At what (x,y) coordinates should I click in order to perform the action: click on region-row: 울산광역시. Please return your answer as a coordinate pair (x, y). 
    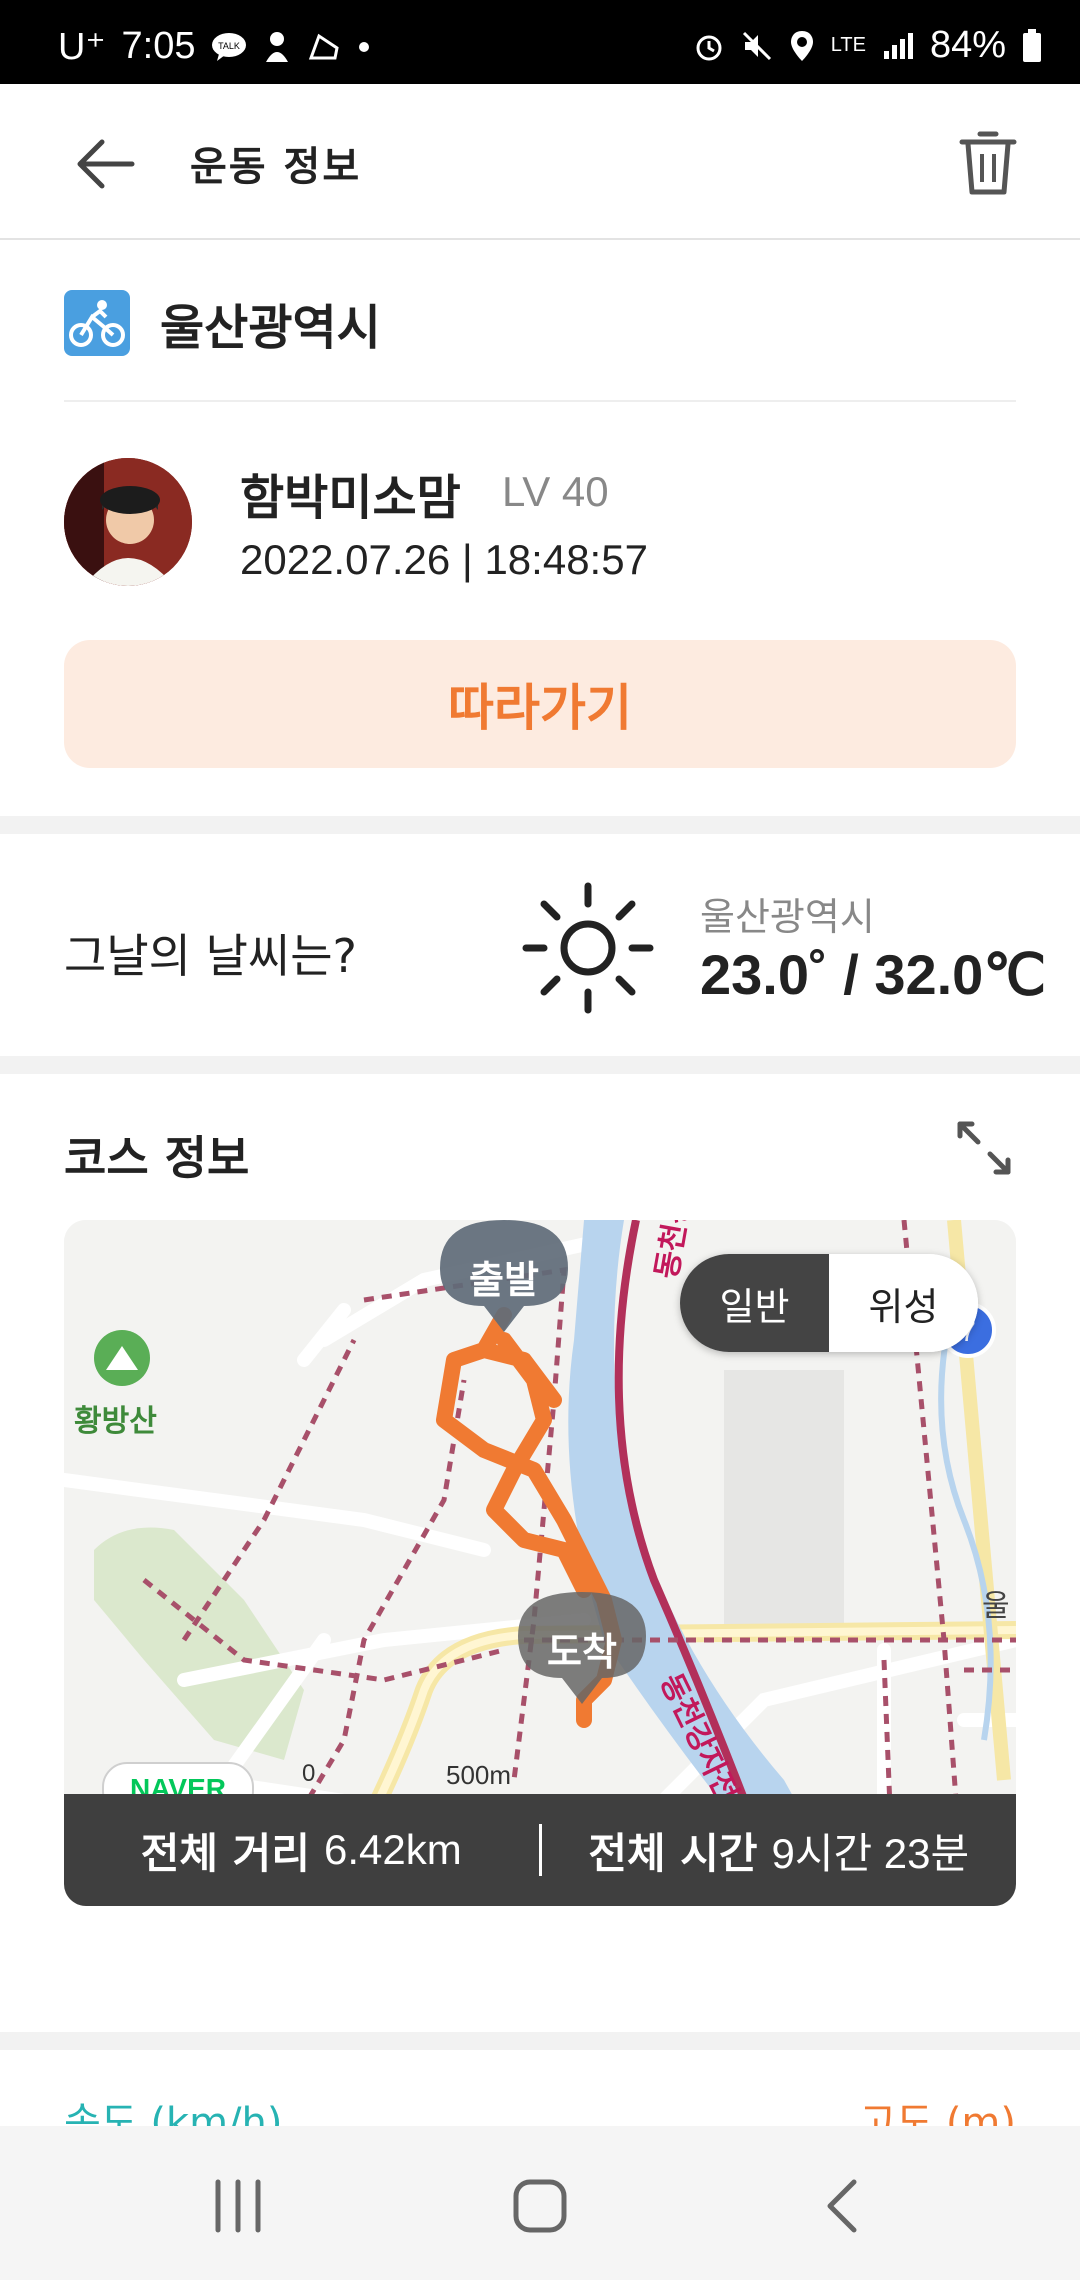
    Looking at the image, I should click on (222, 323).